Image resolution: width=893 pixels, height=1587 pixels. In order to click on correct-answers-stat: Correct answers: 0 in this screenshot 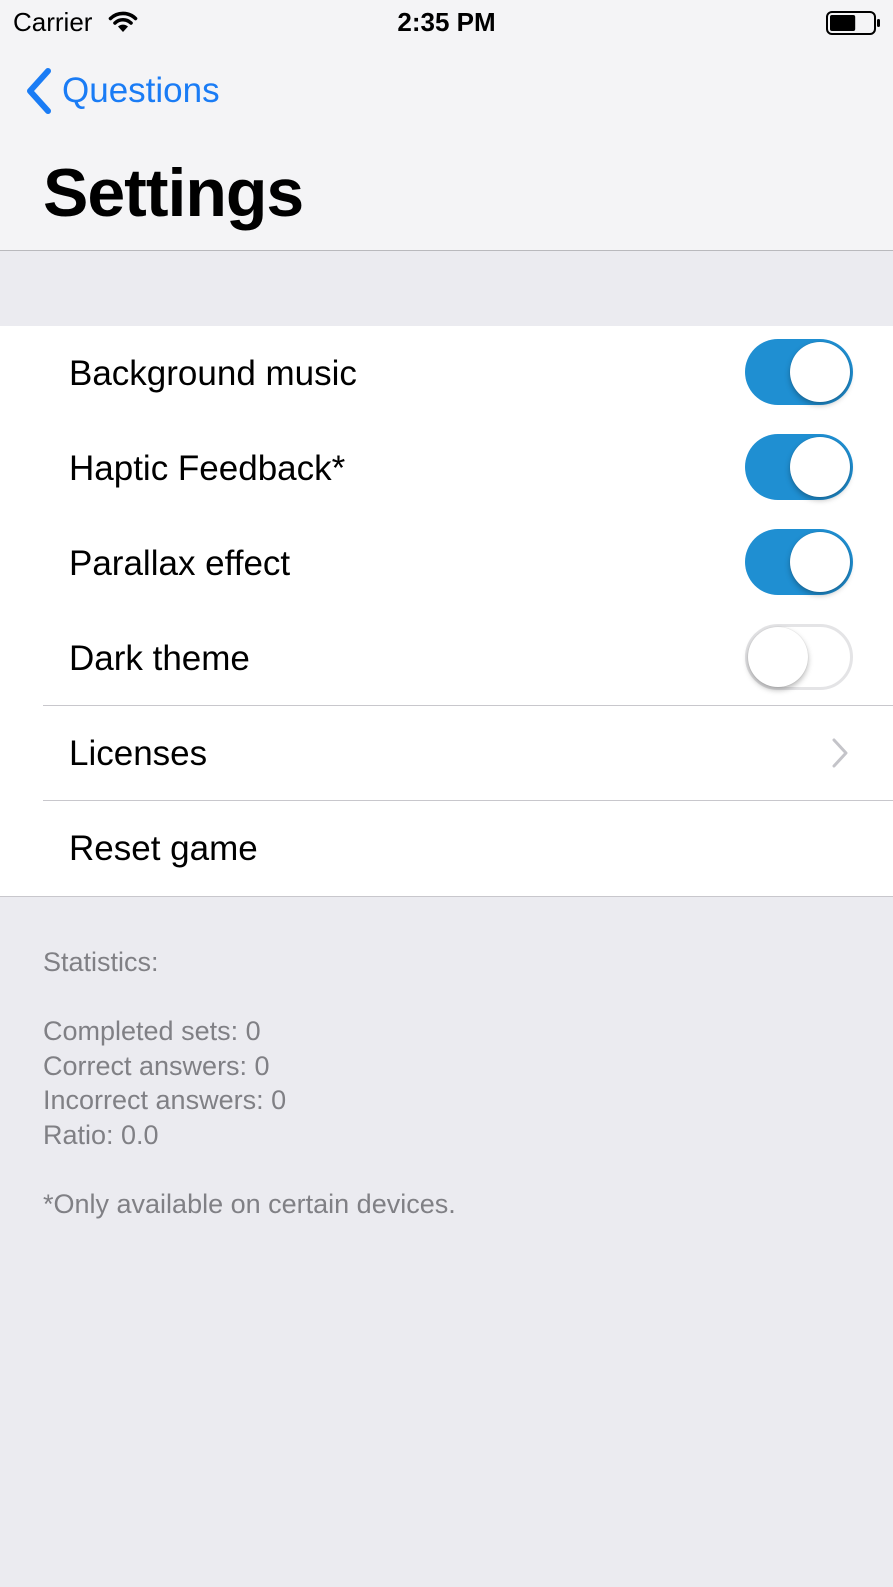, I will do `click(156, 1065)`.